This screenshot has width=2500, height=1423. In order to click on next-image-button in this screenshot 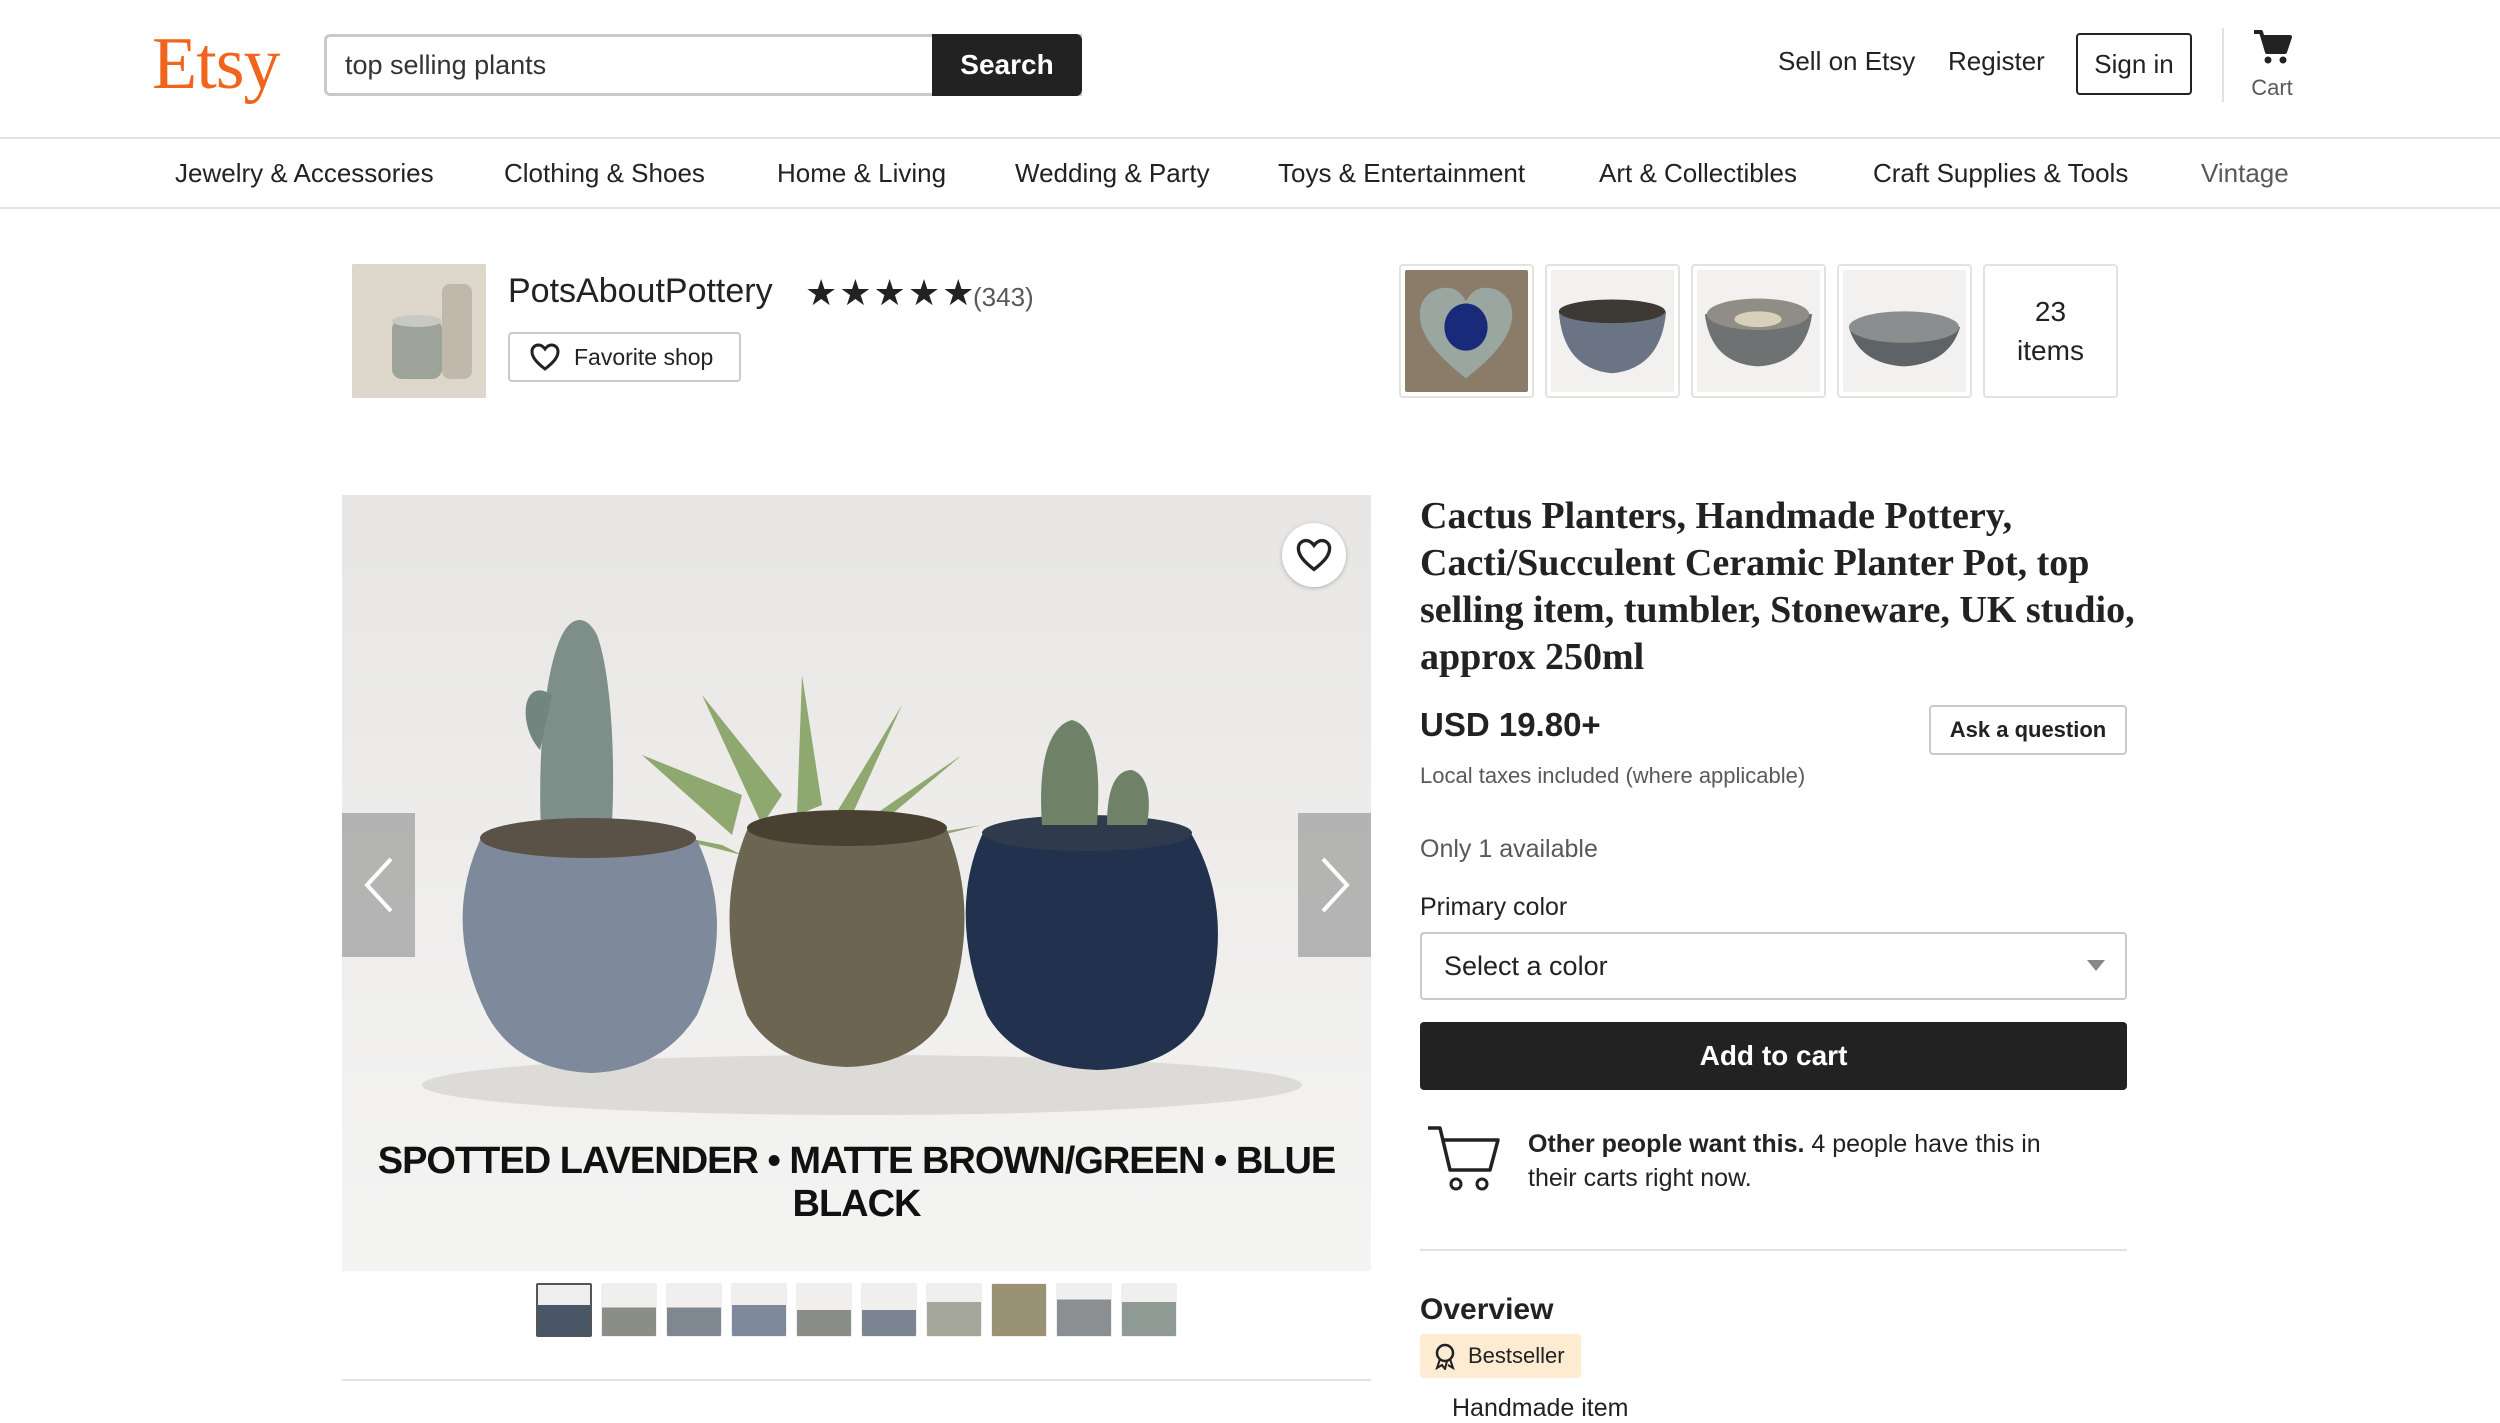, I will do `click(1334, 885)`.